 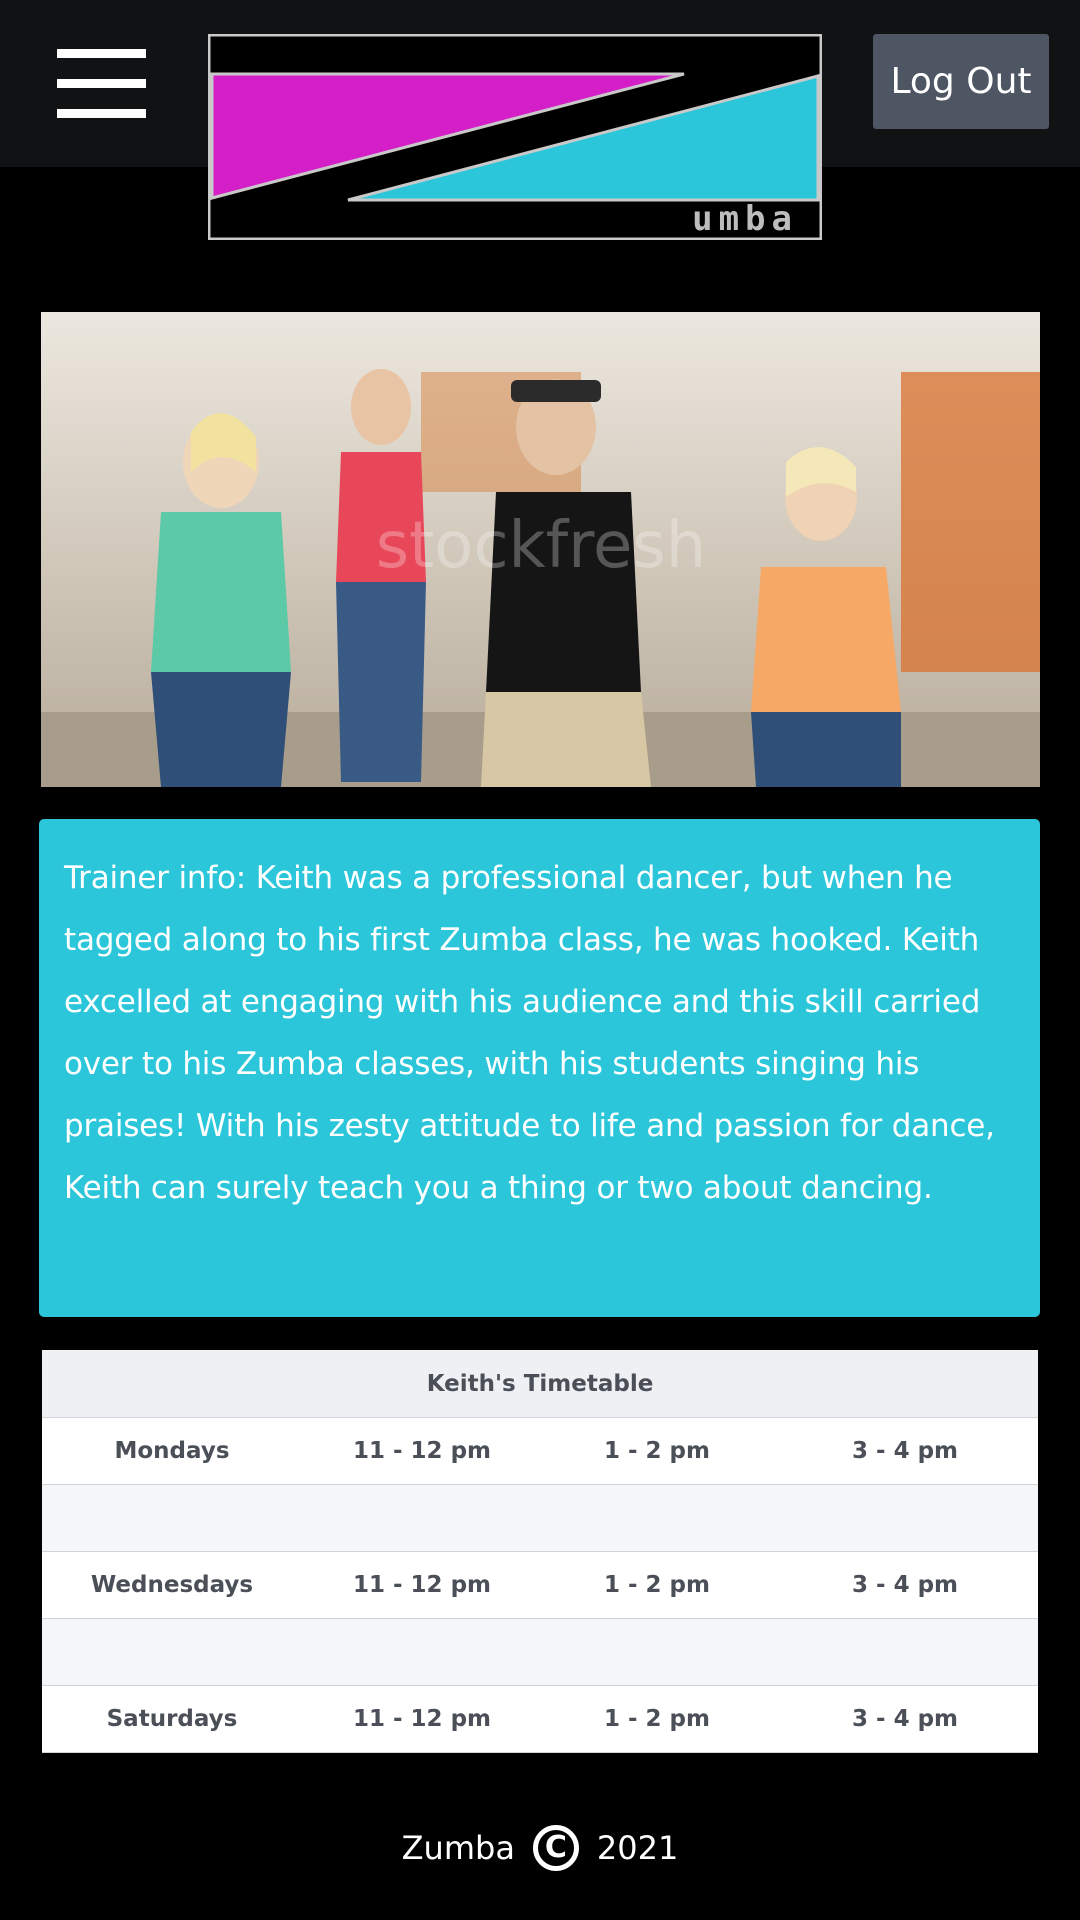 I want to click on hamburger-menu-icon, so click(x=101, y=84).